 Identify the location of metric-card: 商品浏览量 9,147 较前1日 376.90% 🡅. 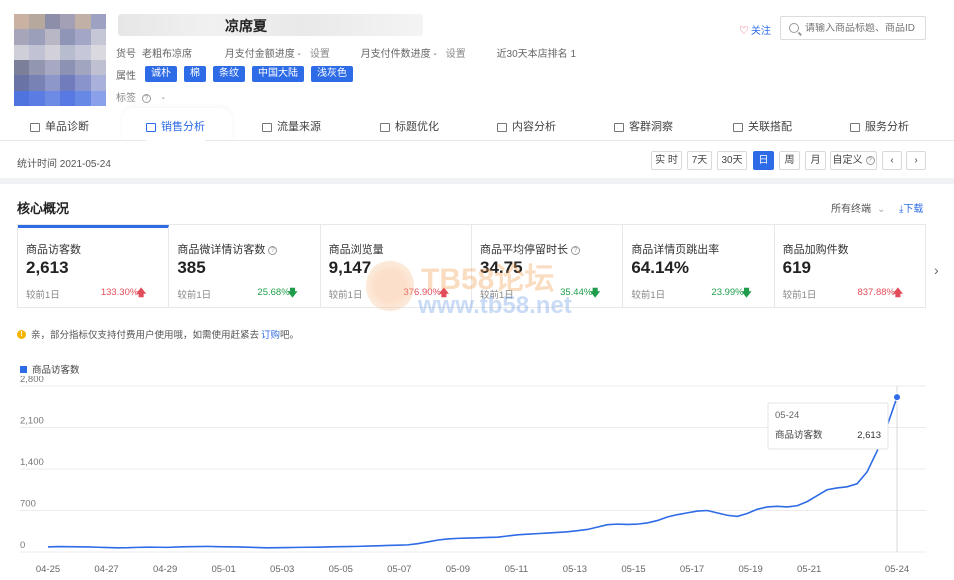
(396, 266).